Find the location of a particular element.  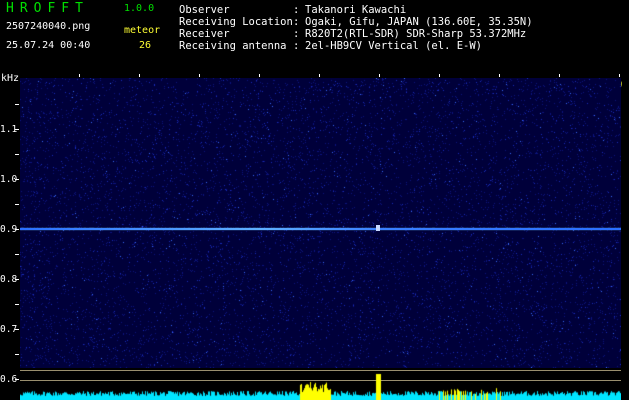

meteor-echo-mark is located at coordinates (378, 228).